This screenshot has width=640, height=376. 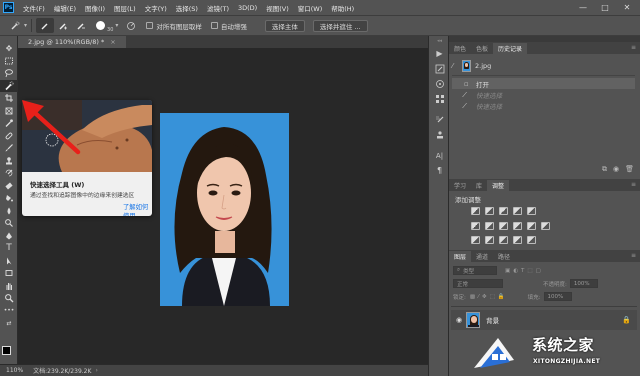 What do you see at coordinates (9, 261) in the screenshot?
I see `path-selection-tool-icon` at bounding box center [9, 261].